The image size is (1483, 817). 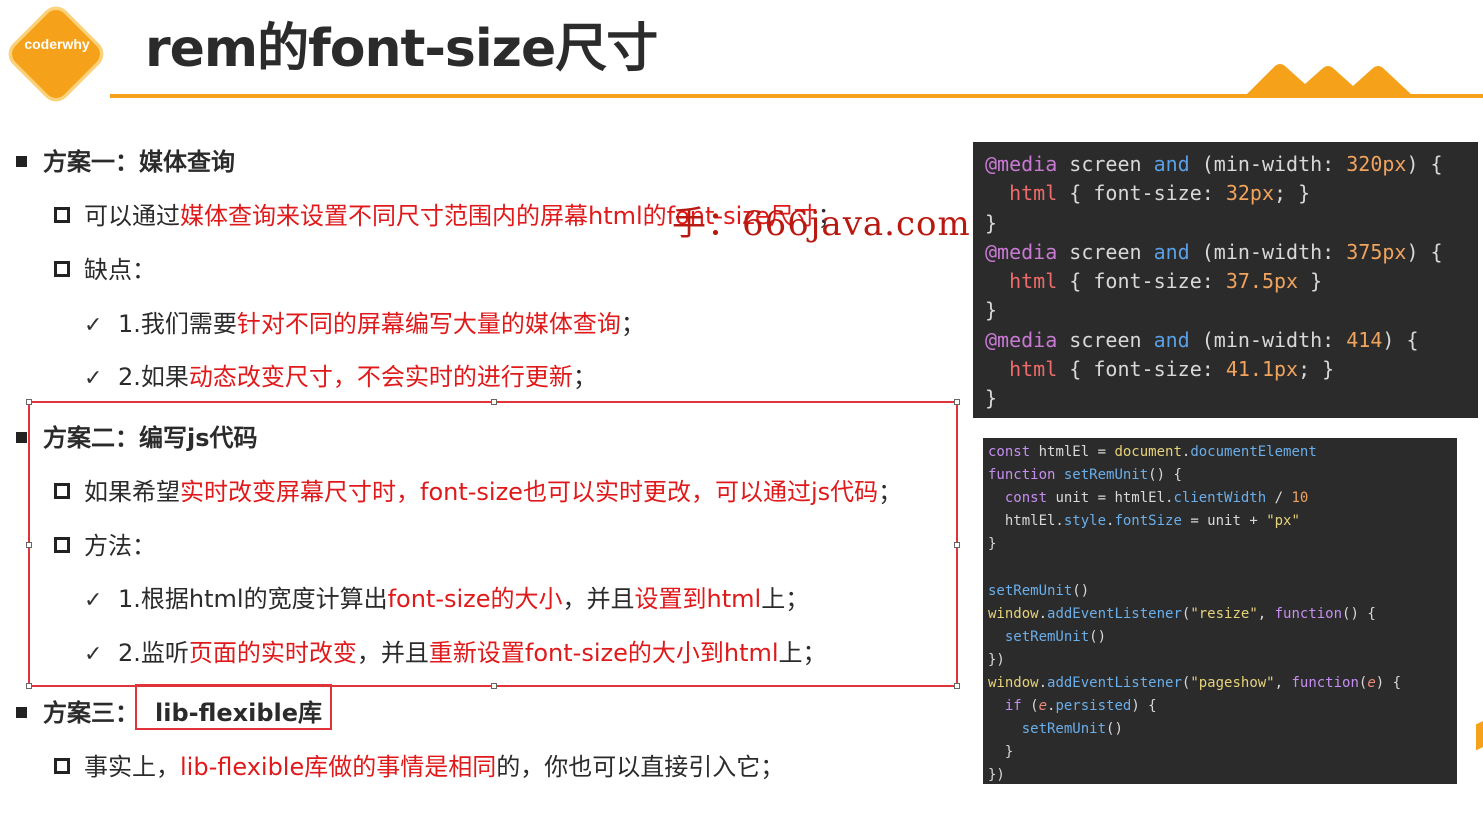 I want to click on watermark-text: 手：666java.com, so click(x=821, y=224).